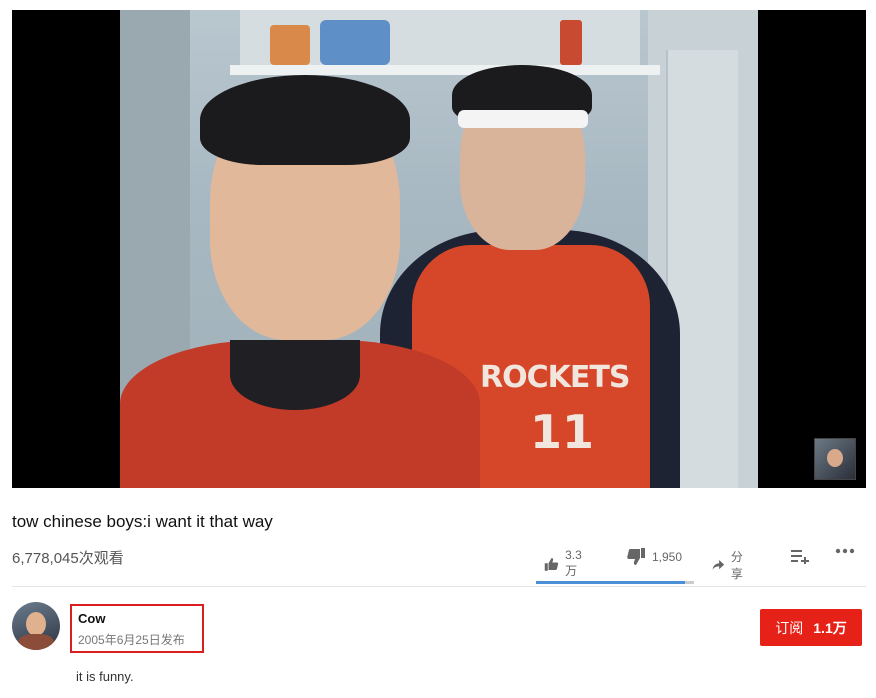  What do you see at coordinates (137, 628) in the screenshot?
I see `channel-info-highlight: Cow 2005年6月25日发布` at bounding box center [137, 628].